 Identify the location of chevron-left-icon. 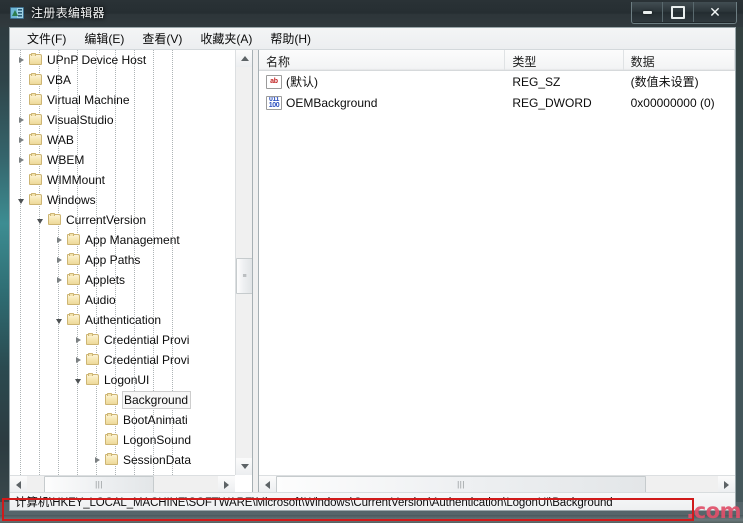
(267, 484).